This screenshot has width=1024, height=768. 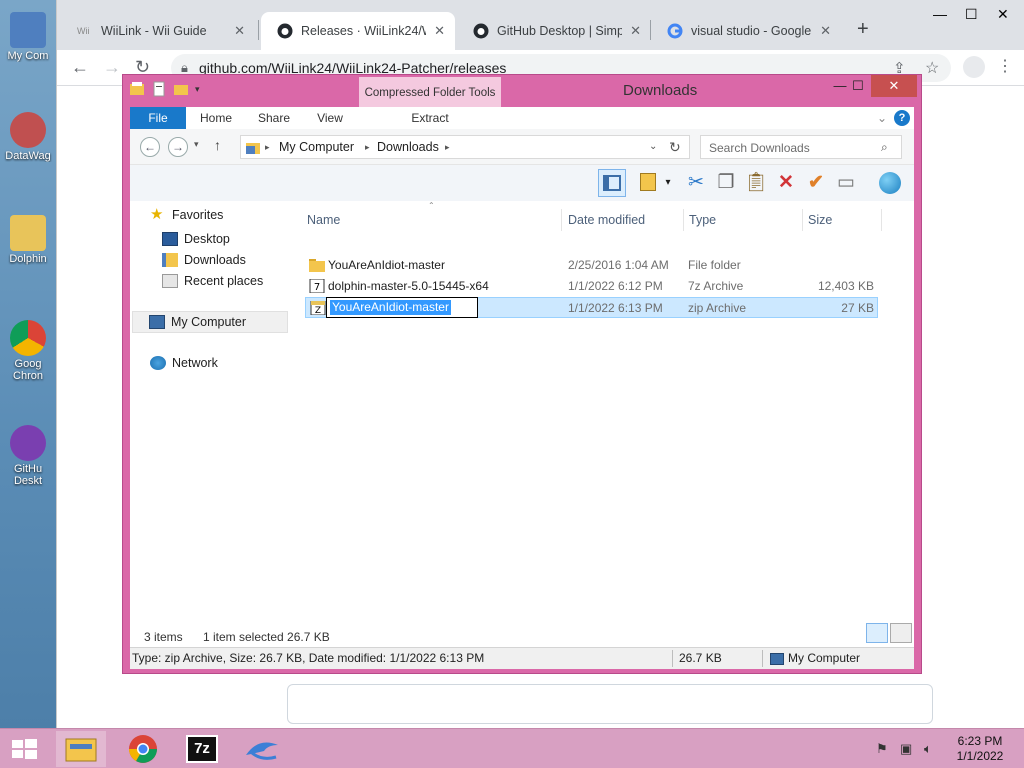 I want to click on tab-file: File, so click(x=158, y=118).